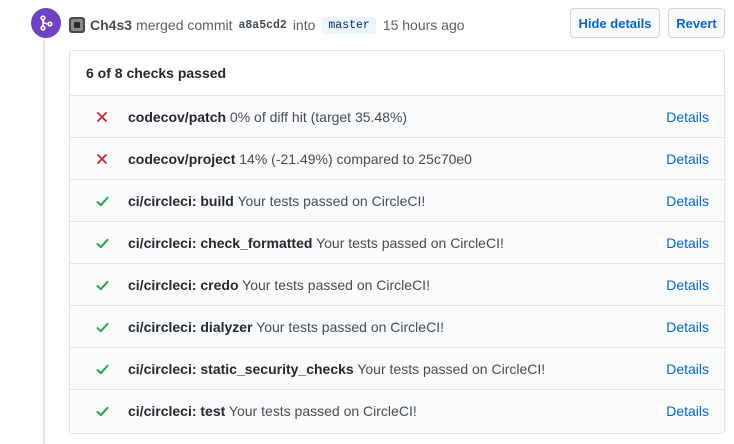 The width and height of the screenshot is (734, 444). I want to click on author-link: Ch4s3, so click(111, 25).